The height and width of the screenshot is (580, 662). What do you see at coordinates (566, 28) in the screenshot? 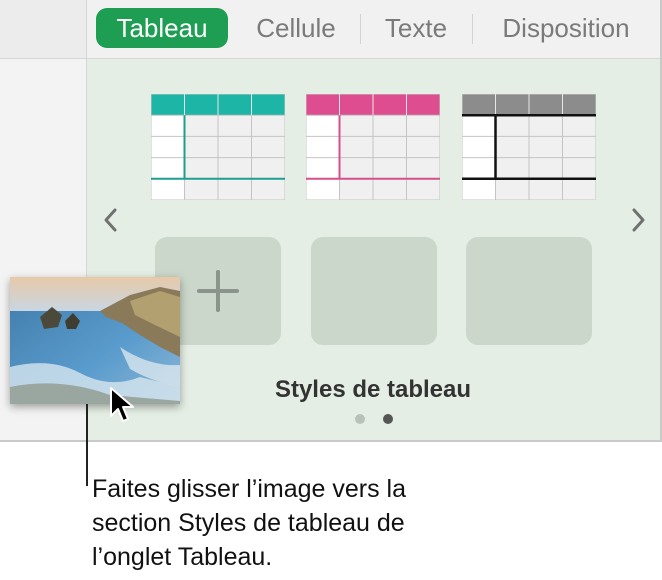
I see `tab-disposition: Disposition` at bounding box center [566, 28].